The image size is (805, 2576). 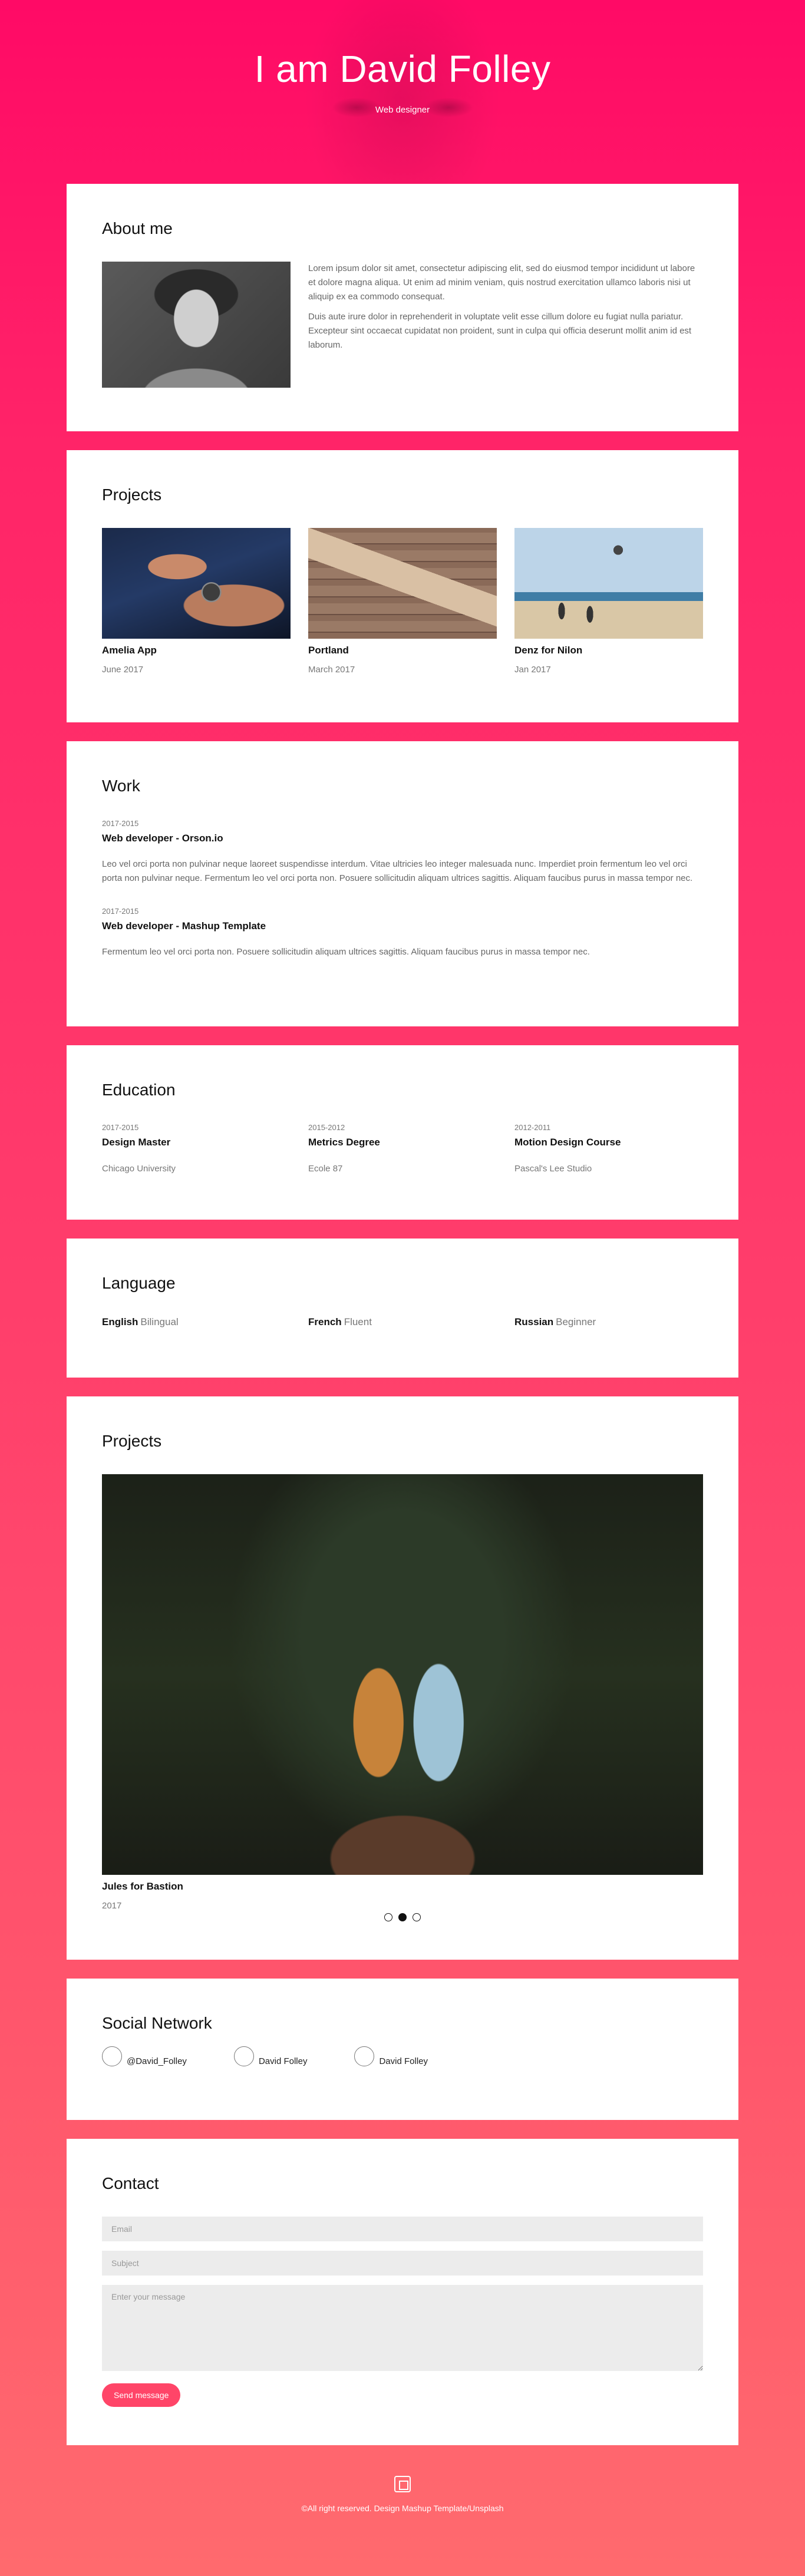 I want to click on work-heading: Work, so click(x=121, y=786).